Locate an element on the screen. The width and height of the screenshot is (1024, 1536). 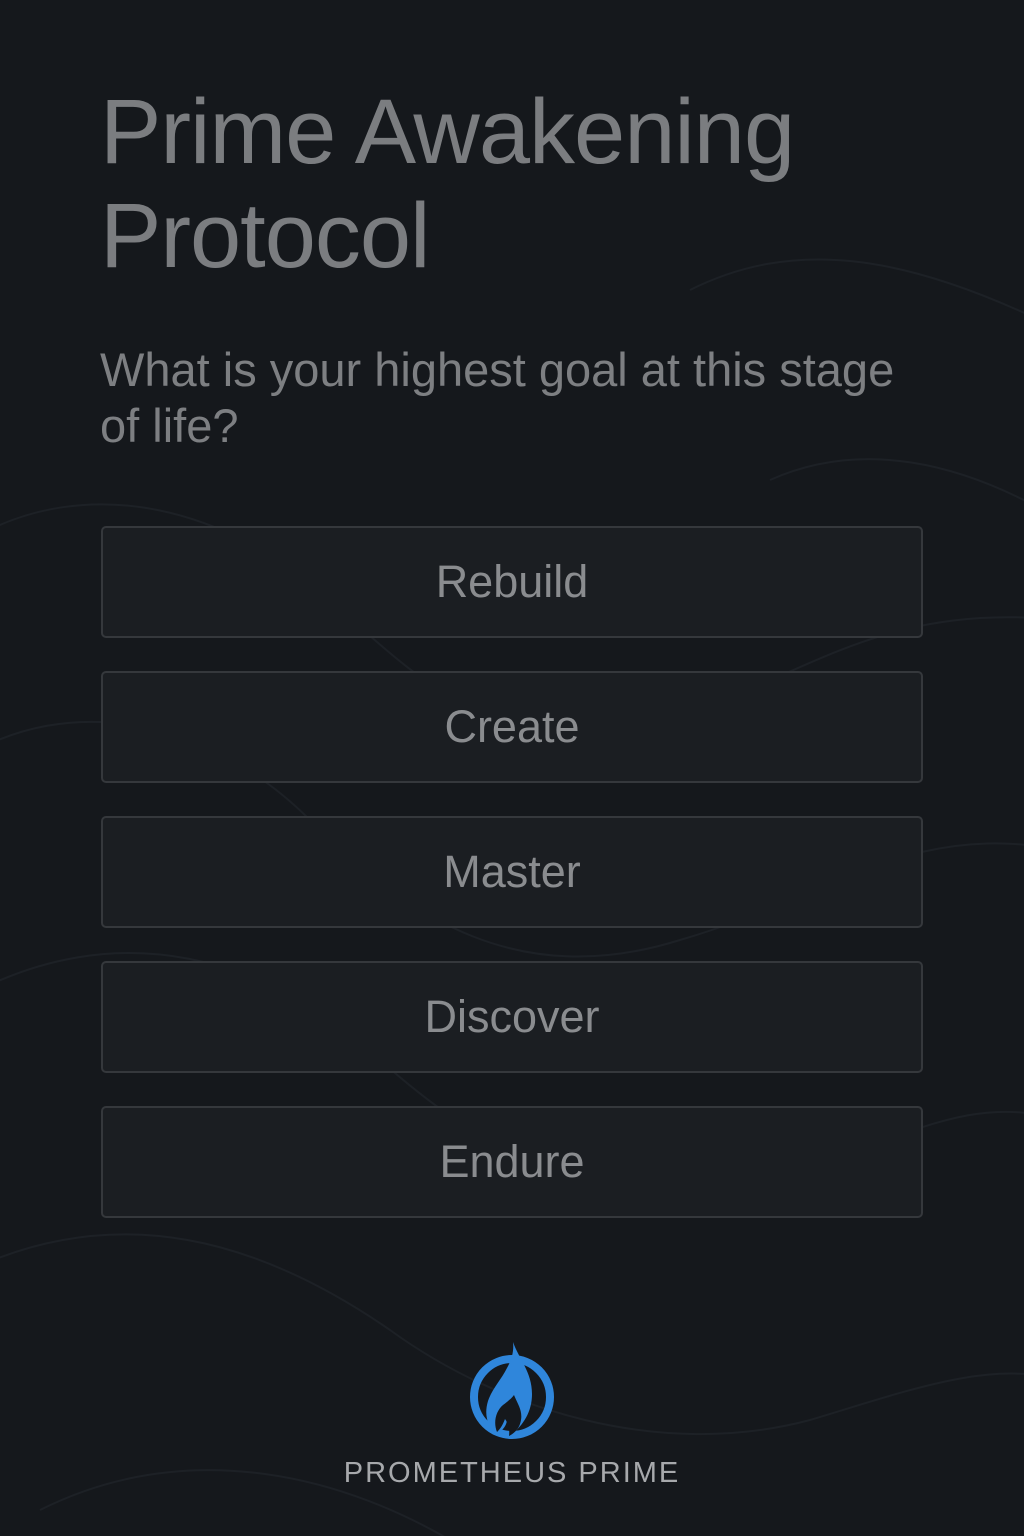
flame-ring-icon is located at coordinates (512, 1390).